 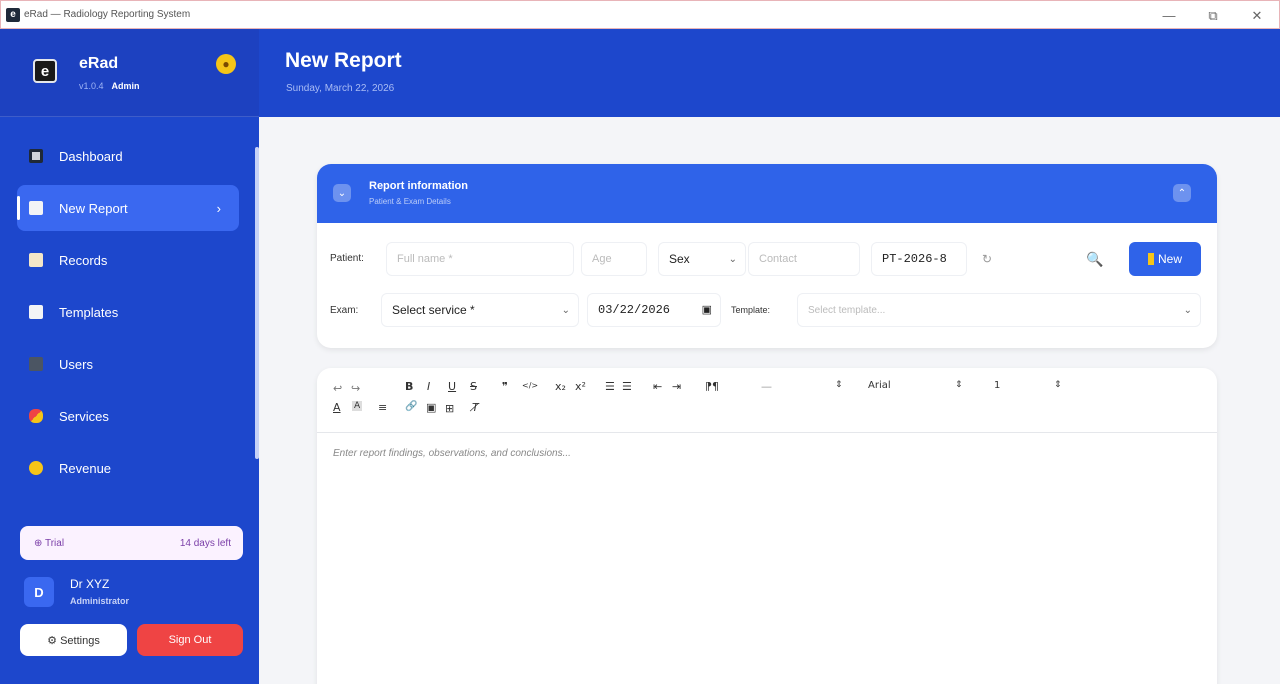 What do you see at coordinates (226, 64) in the screenshot?
I see `palette-icon: ●` at bounding box center [226, 64].